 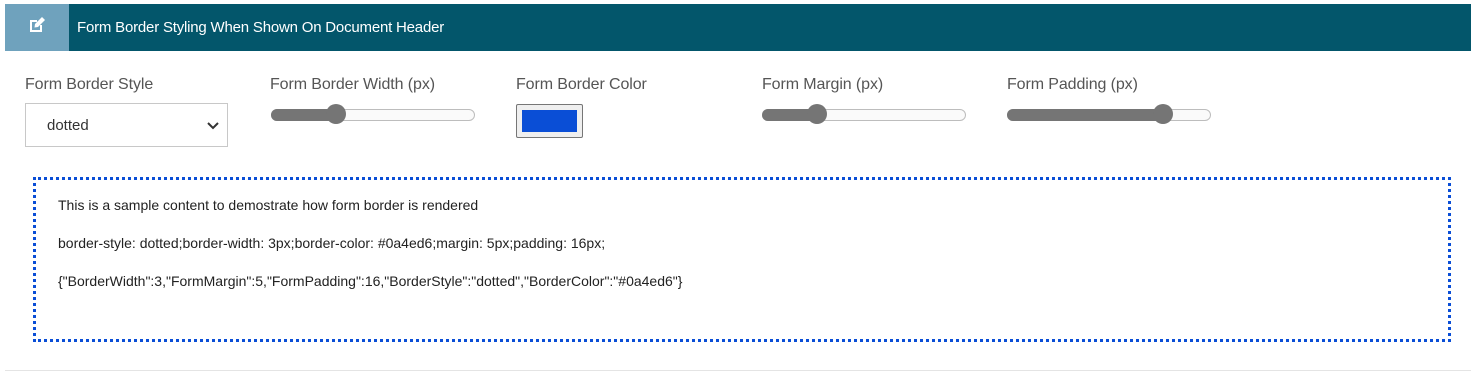 I want to click on border-width-slider, so click(x=373, y=114).